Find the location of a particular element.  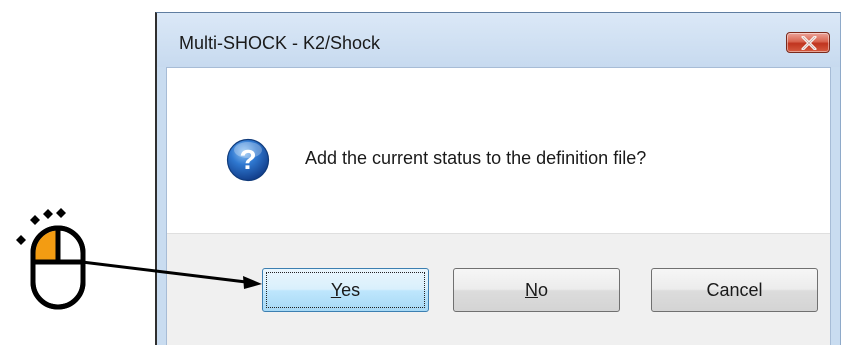

pointer-arrow is located at coordinates (171, 274).